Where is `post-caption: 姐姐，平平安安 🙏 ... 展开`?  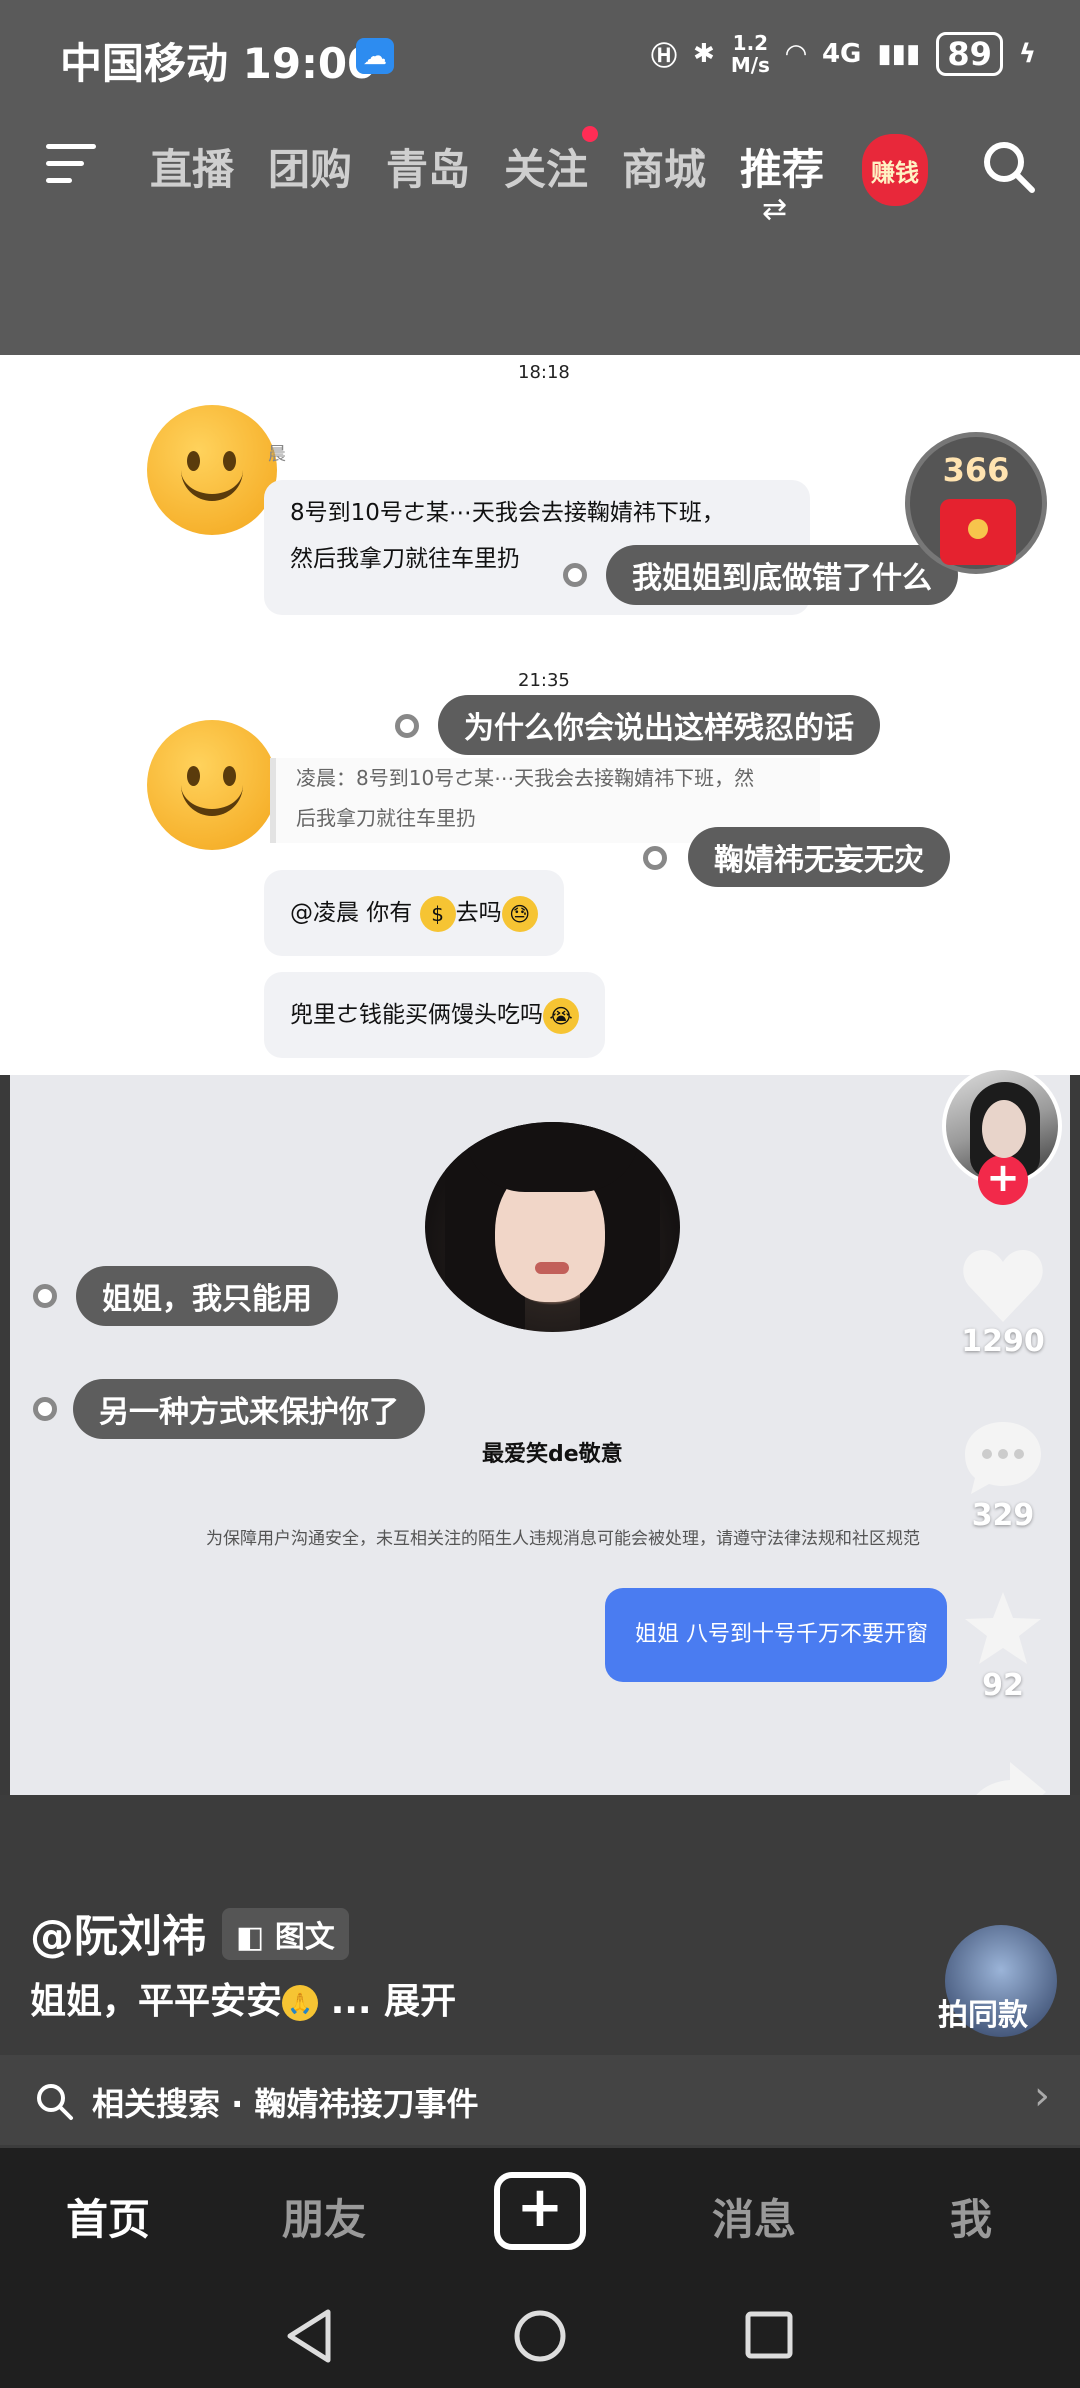 post-caption: 姐姐，平平安安 🙏 ... 展开 is located at coordinates (243, 1998).